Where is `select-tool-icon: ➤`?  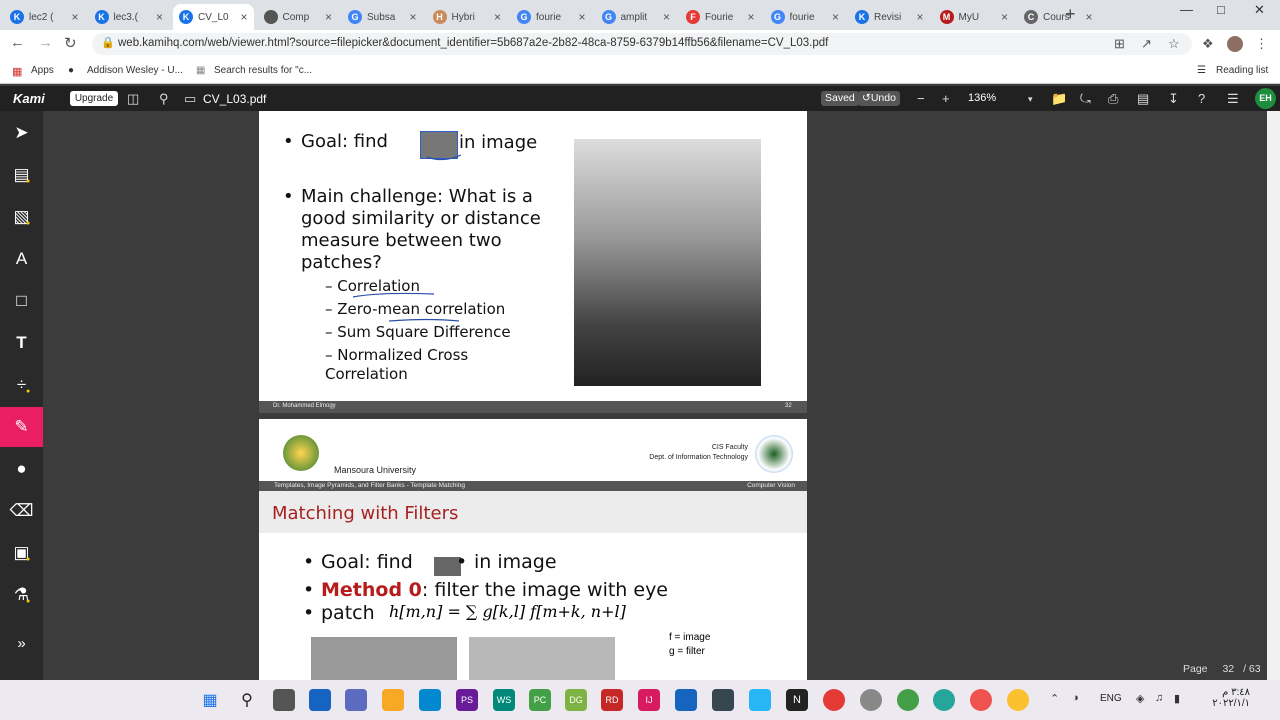
select-tool-icon: ➤ is located at coordinates (21, 133).